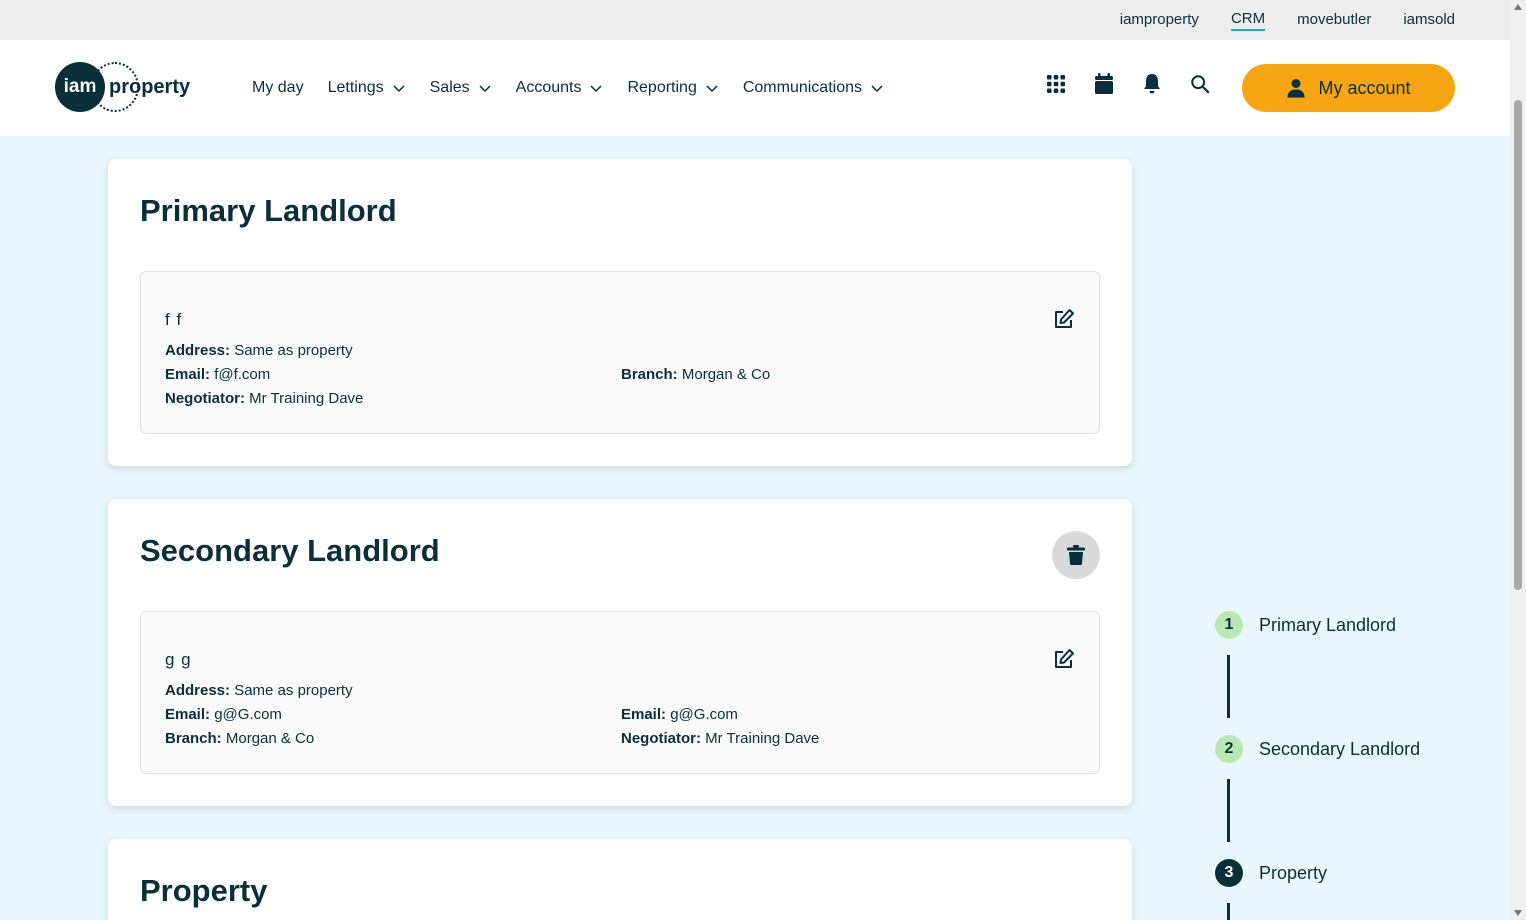  Describe the element at coordinates (1429, 20) in the screenshot. I see `top-link-iamsold: iamsold` at that location.